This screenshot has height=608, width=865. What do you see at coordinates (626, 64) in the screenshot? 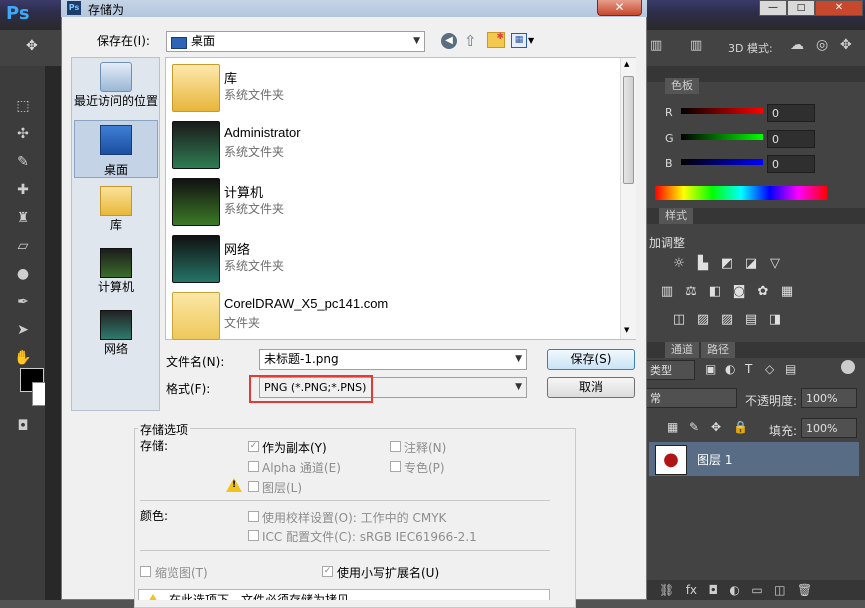
I see `scroll-up-icon: ▲` at bounding box center [626, 64].